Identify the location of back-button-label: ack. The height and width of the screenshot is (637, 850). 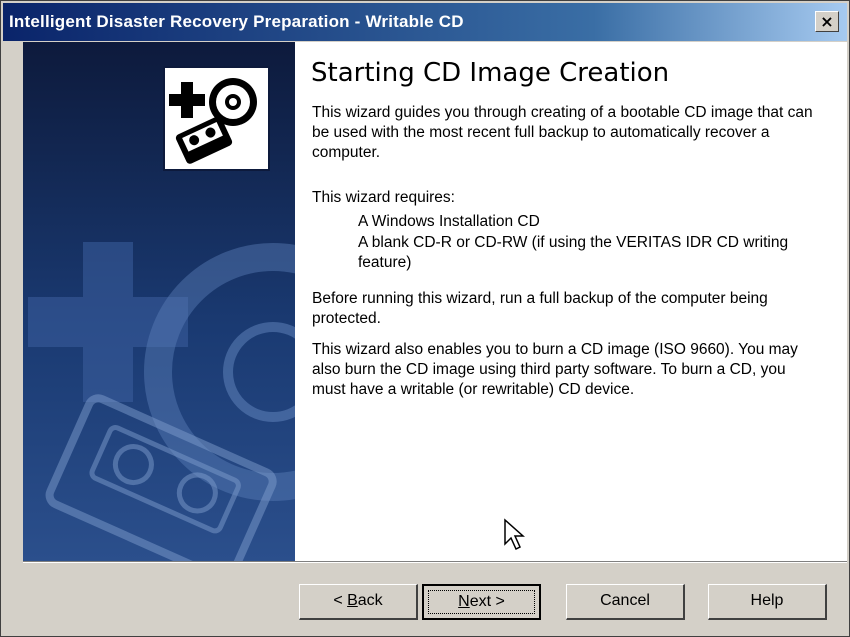
(370, 600).